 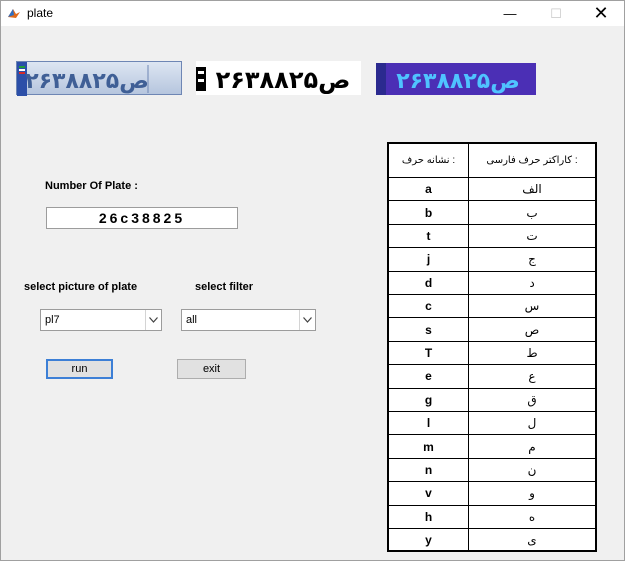 I want to click on plate-image-binary: ۲۶ص۳۸۸۲۵, so click(x=278, y=78).